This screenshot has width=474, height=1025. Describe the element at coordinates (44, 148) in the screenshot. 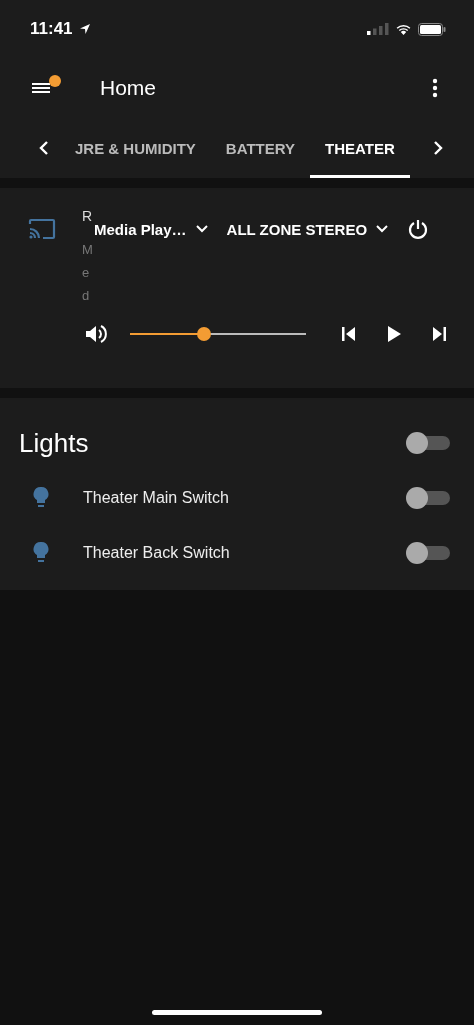

I see `chevron-left-icon` at that location.